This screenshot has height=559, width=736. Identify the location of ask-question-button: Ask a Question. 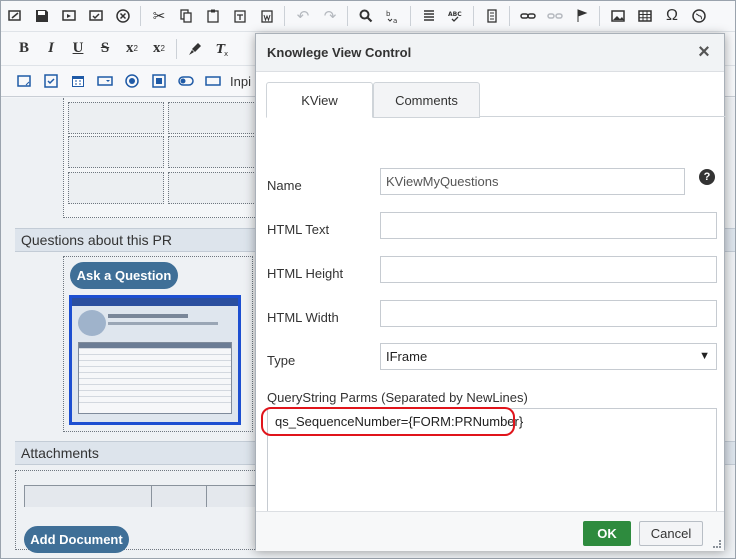
(124, 275).